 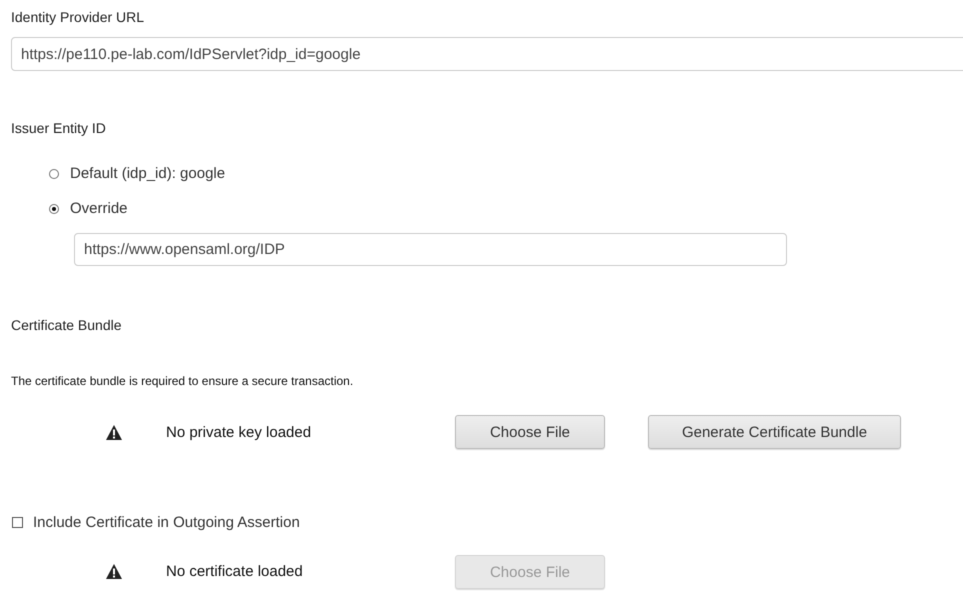 What do you see at coordinates (182, 381) in the screenshot?
I see `description-text: The certificate bundle is required to ensure a secure transaction.` at bounding box center [182, 381].